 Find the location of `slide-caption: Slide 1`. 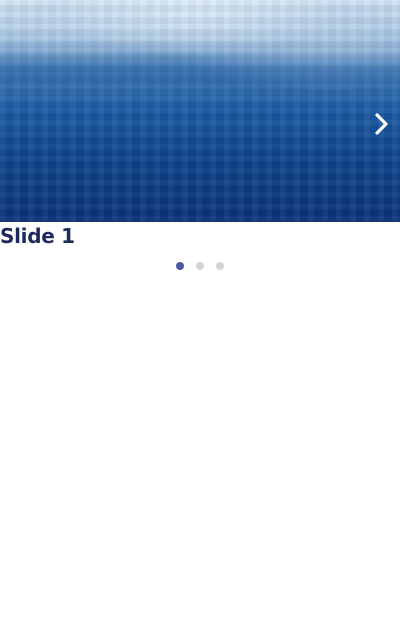

slide-caption: Slide 1 is located at coordinates (37, 236).